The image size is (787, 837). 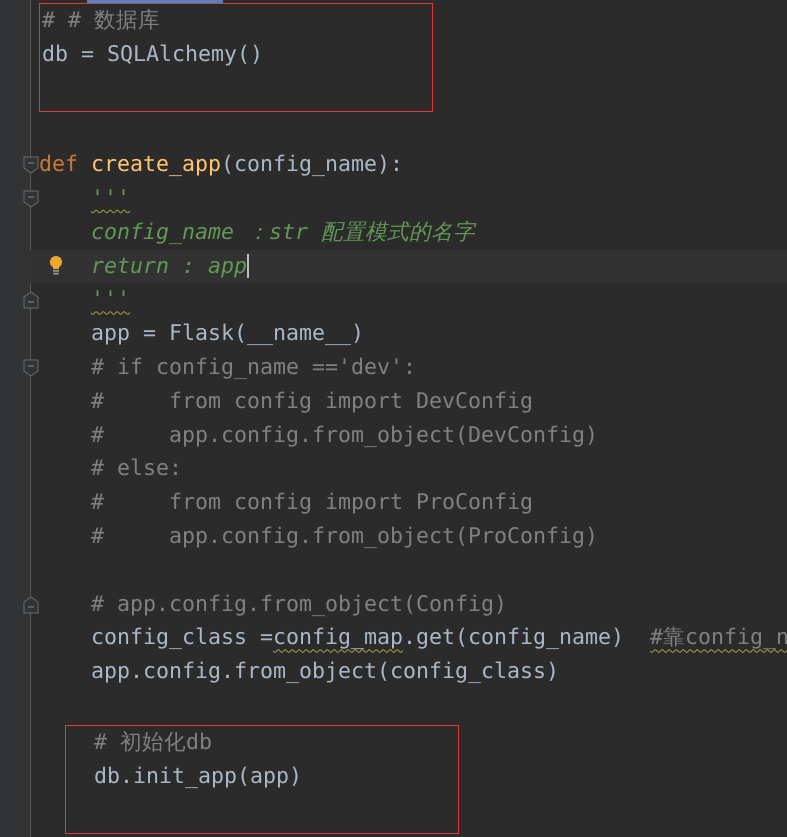 I want to click on code-line: # from config import DevConfig, so click(x=312, y=402).